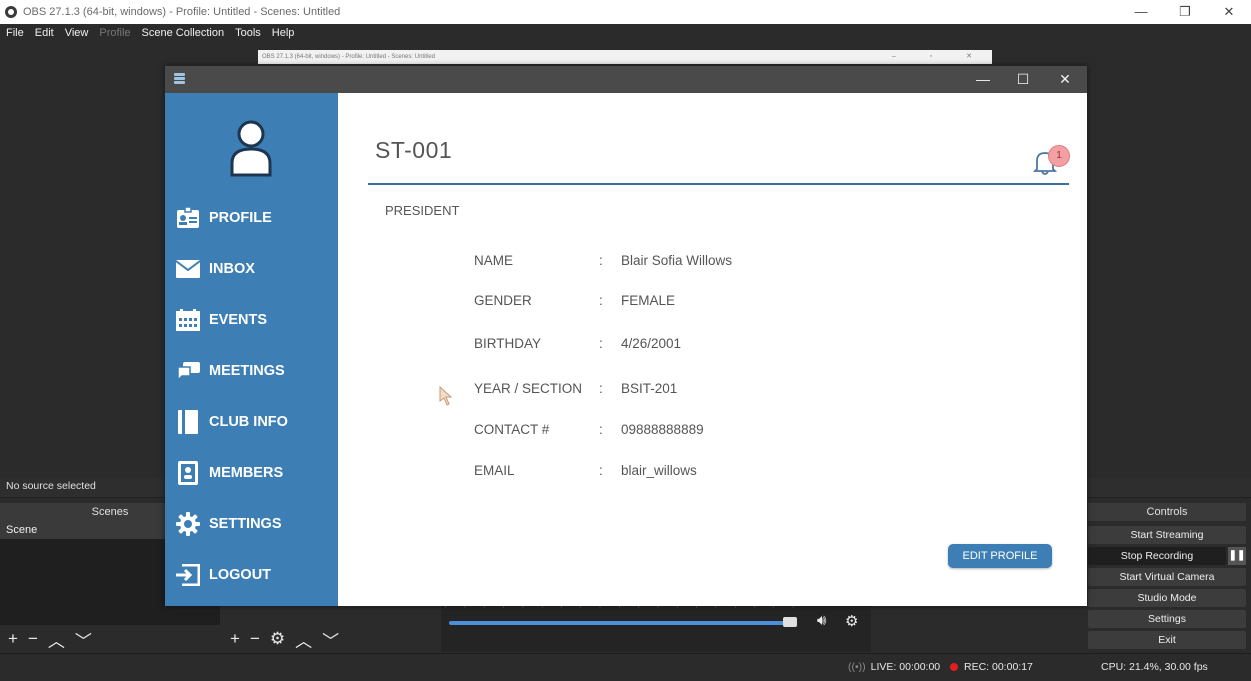 This screenshot has height=681, width=1251. Describe the element at coordinates (44, 33) in the screenshot. I see `menu-edit: Edit` at that location.